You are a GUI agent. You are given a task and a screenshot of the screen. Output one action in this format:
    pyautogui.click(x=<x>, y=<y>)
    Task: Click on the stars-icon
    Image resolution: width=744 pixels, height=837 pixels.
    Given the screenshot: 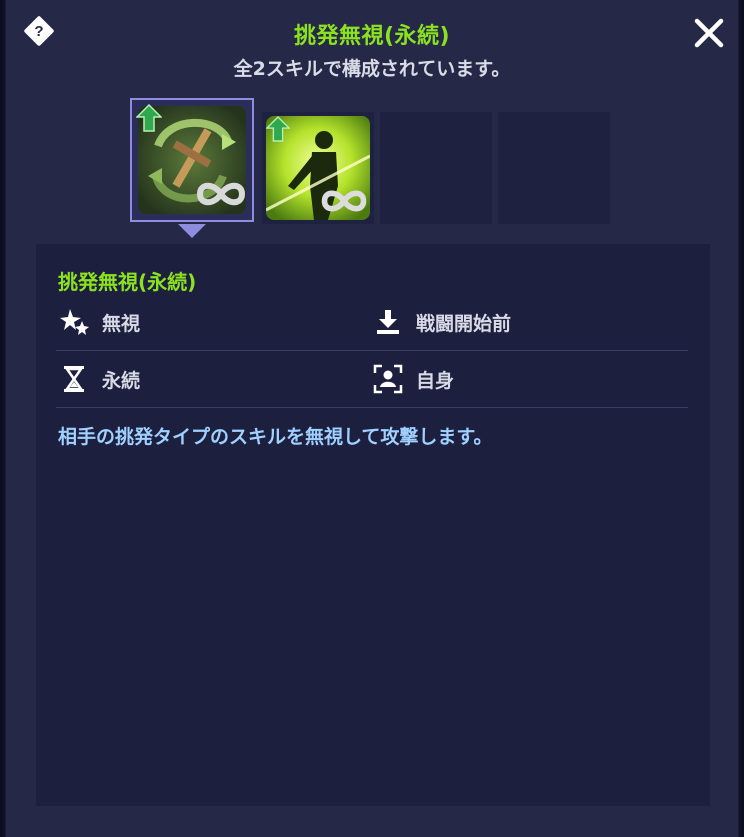 What is the action you would take?
    pyautogui.click(x=74, y=322)
    